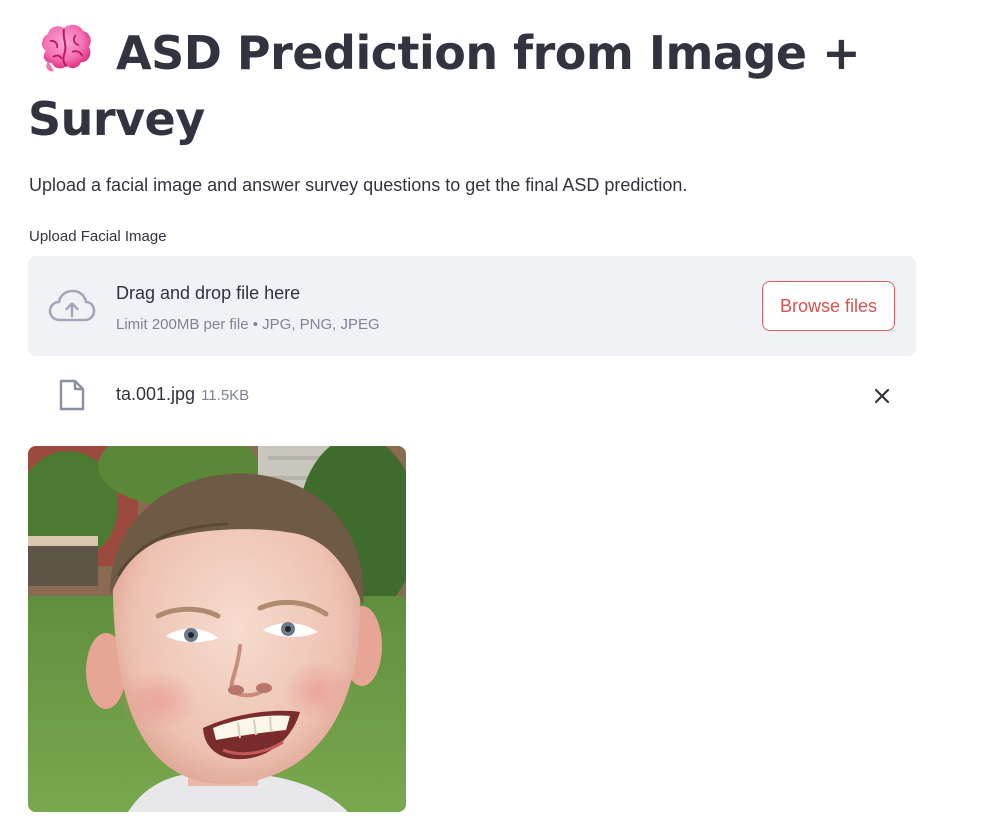 The height and width of the screenshot is (816, 1007). Describe the element at coordinates (248, 324) in the screenshot. I see `dropzone-limit-text: Limit 200MB per file • JPG, PNG, JPEG` at that location.